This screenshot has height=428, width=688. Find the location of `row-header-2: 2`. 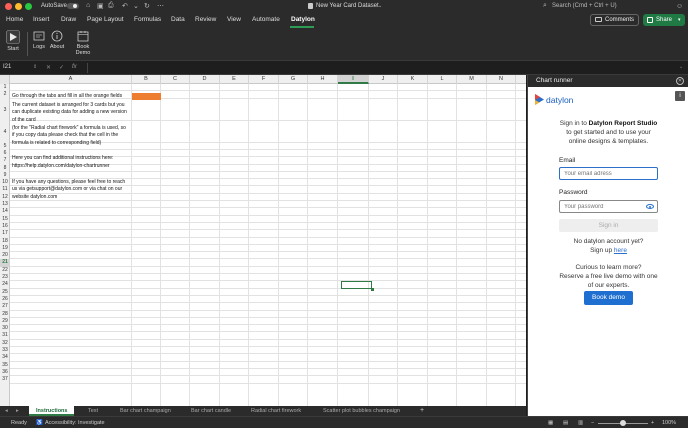

row-header-2: 2 is located at coordinates (5, 94).